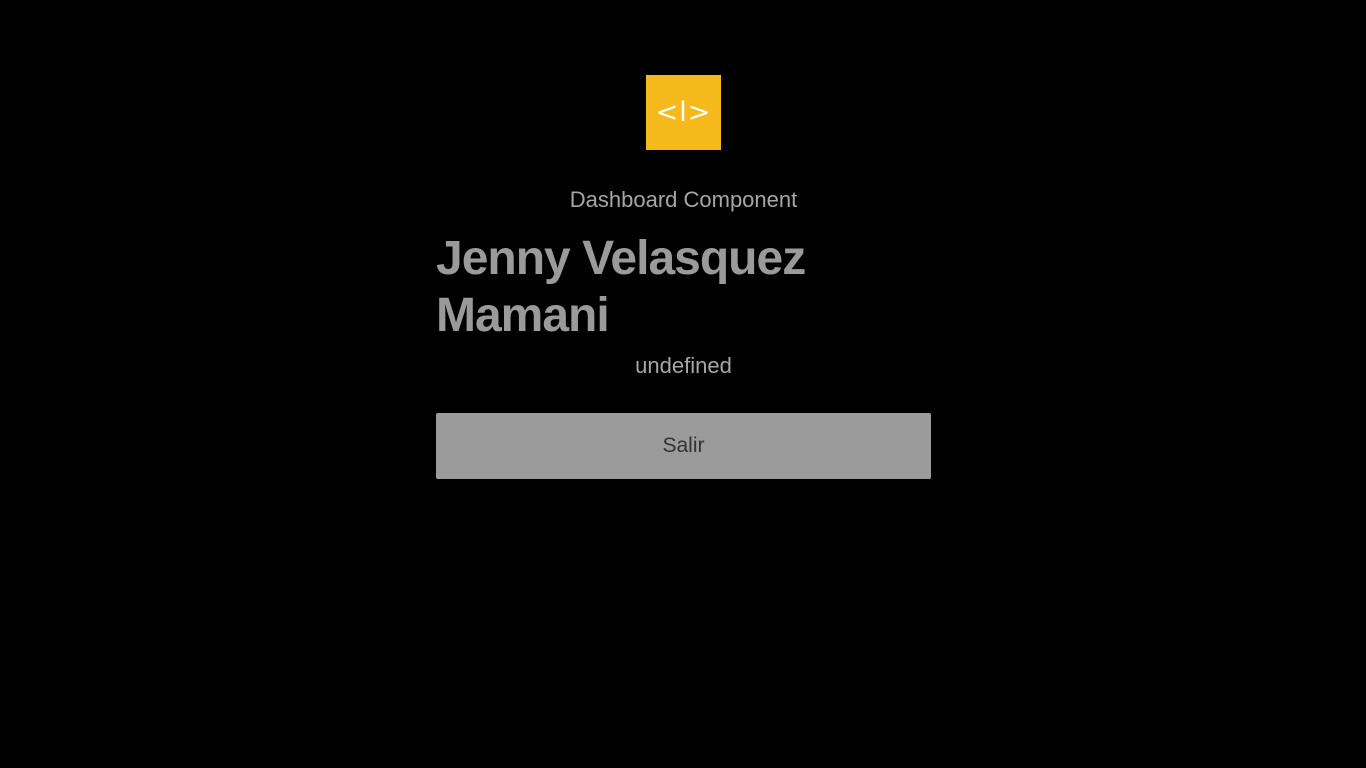 The image size is (1366, 768). Describe the element at coordinates (683, 199) in the screenshot. I see `component-title: Dashboard Component` at that location.